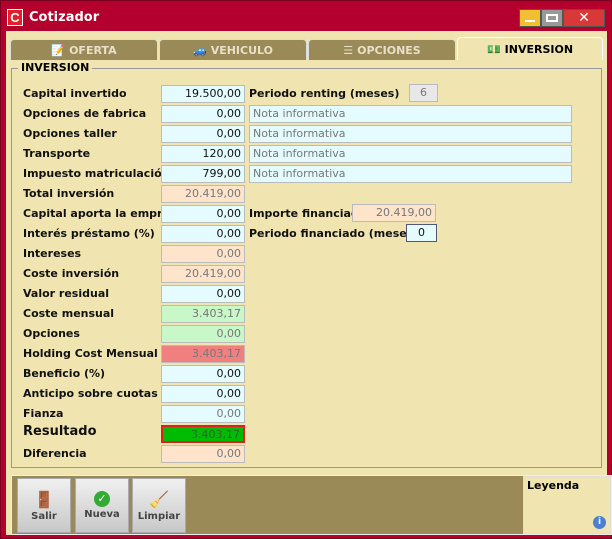 Image resolution: width=612 pixels, height=539 pixels. Describe the element at coordinates (51, 333) in the screenshot. I see `field-label: Opciones` at that location.